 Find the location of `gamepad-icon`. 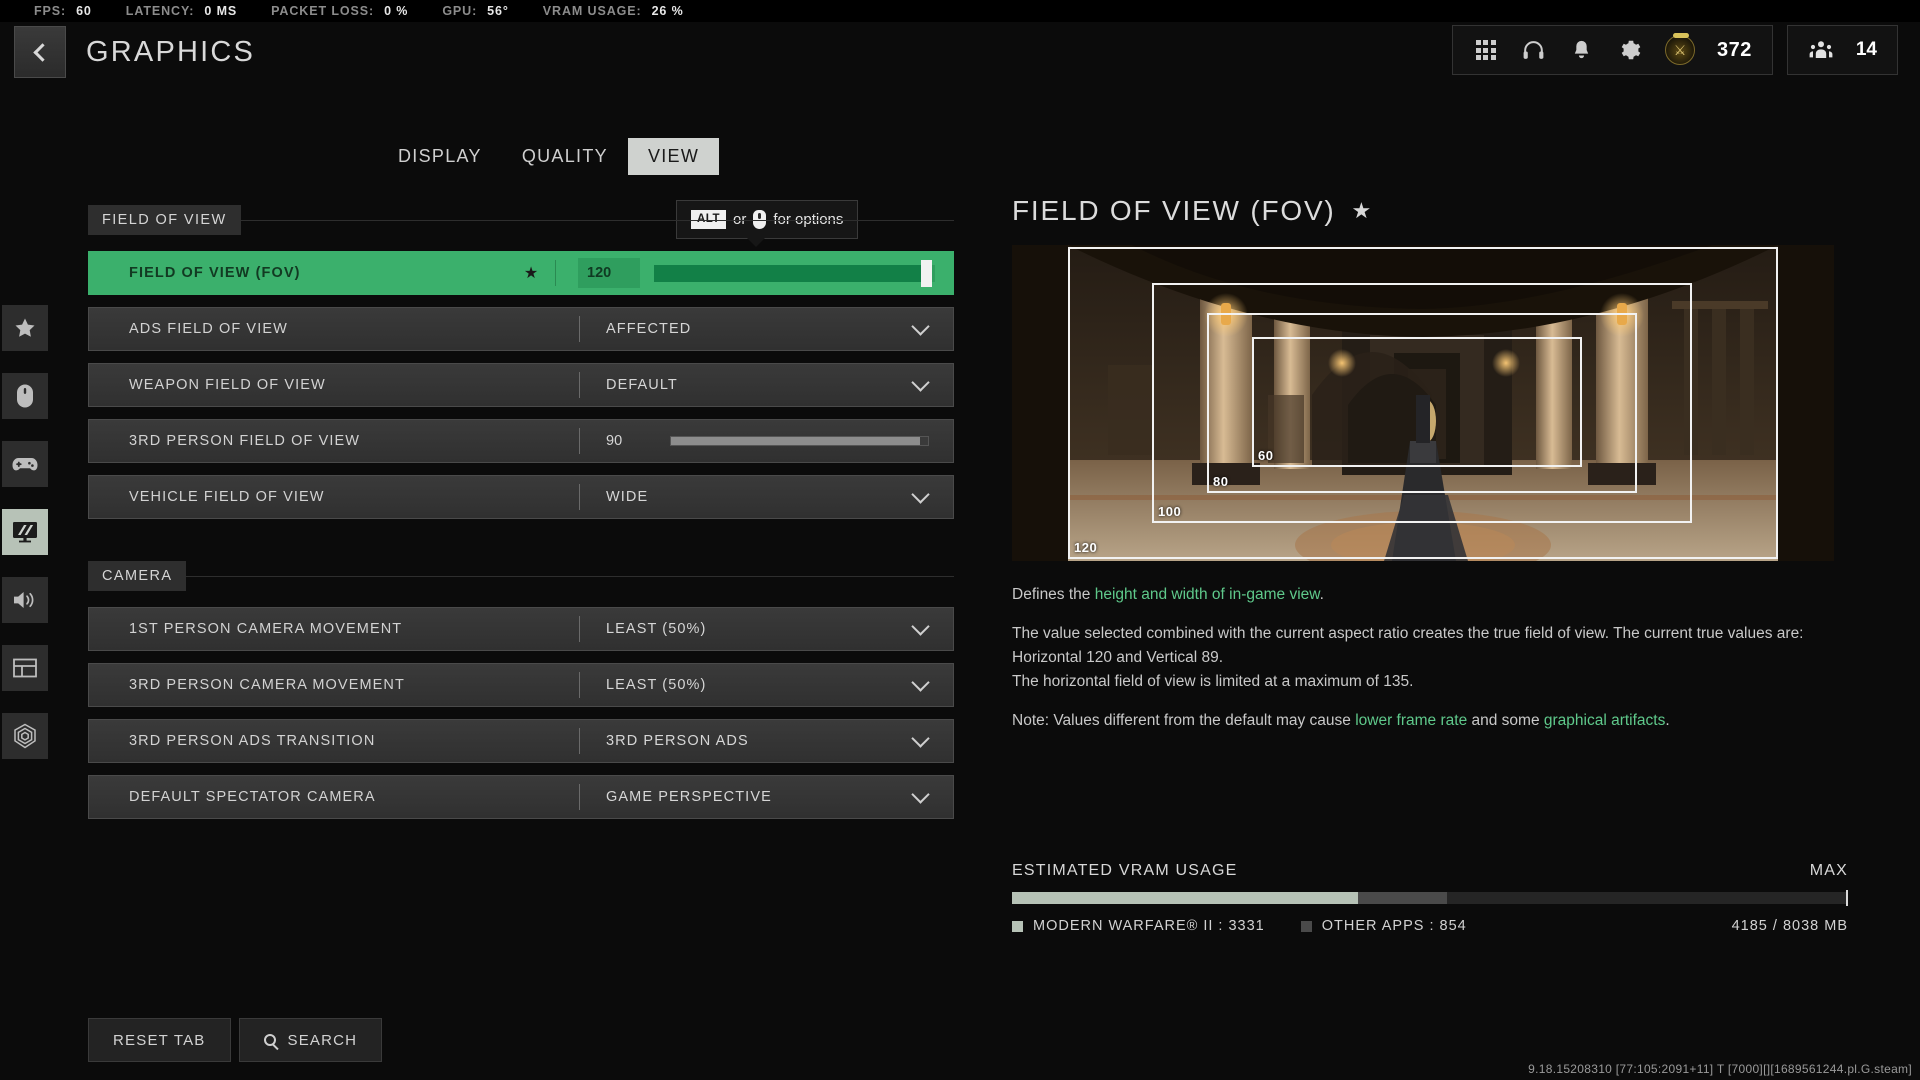

gamepad-icon is located at coordinates (25, 464).